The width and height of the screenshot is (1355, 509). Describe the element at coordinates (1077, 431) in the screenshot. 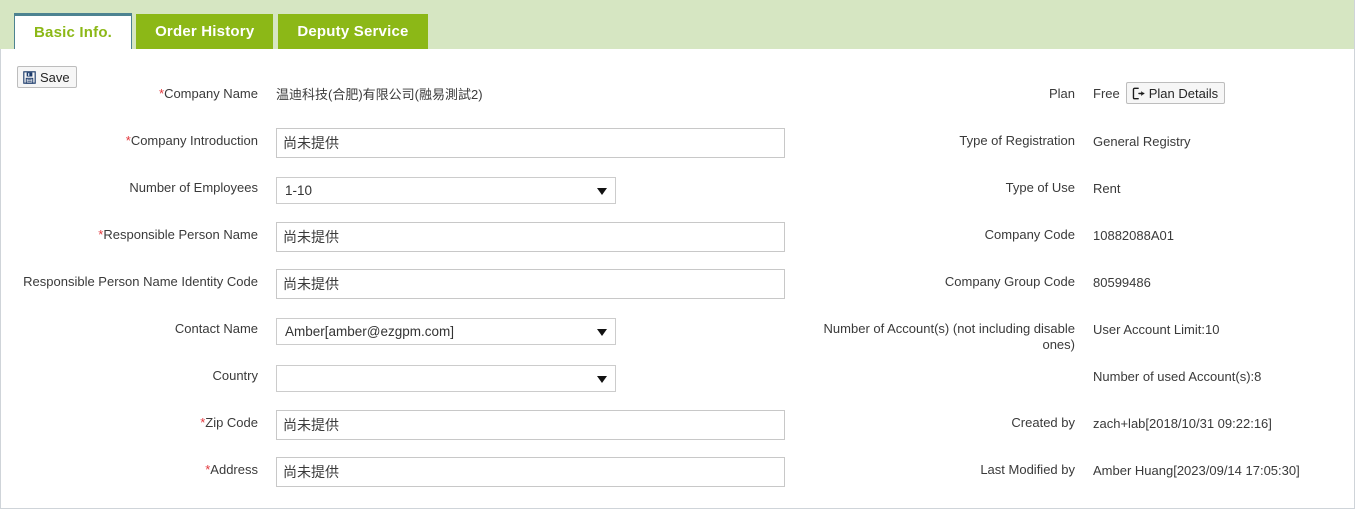

I see `field-row-created-by: Created by zach+lab[2018/10/31 09:22:16]` at that location.